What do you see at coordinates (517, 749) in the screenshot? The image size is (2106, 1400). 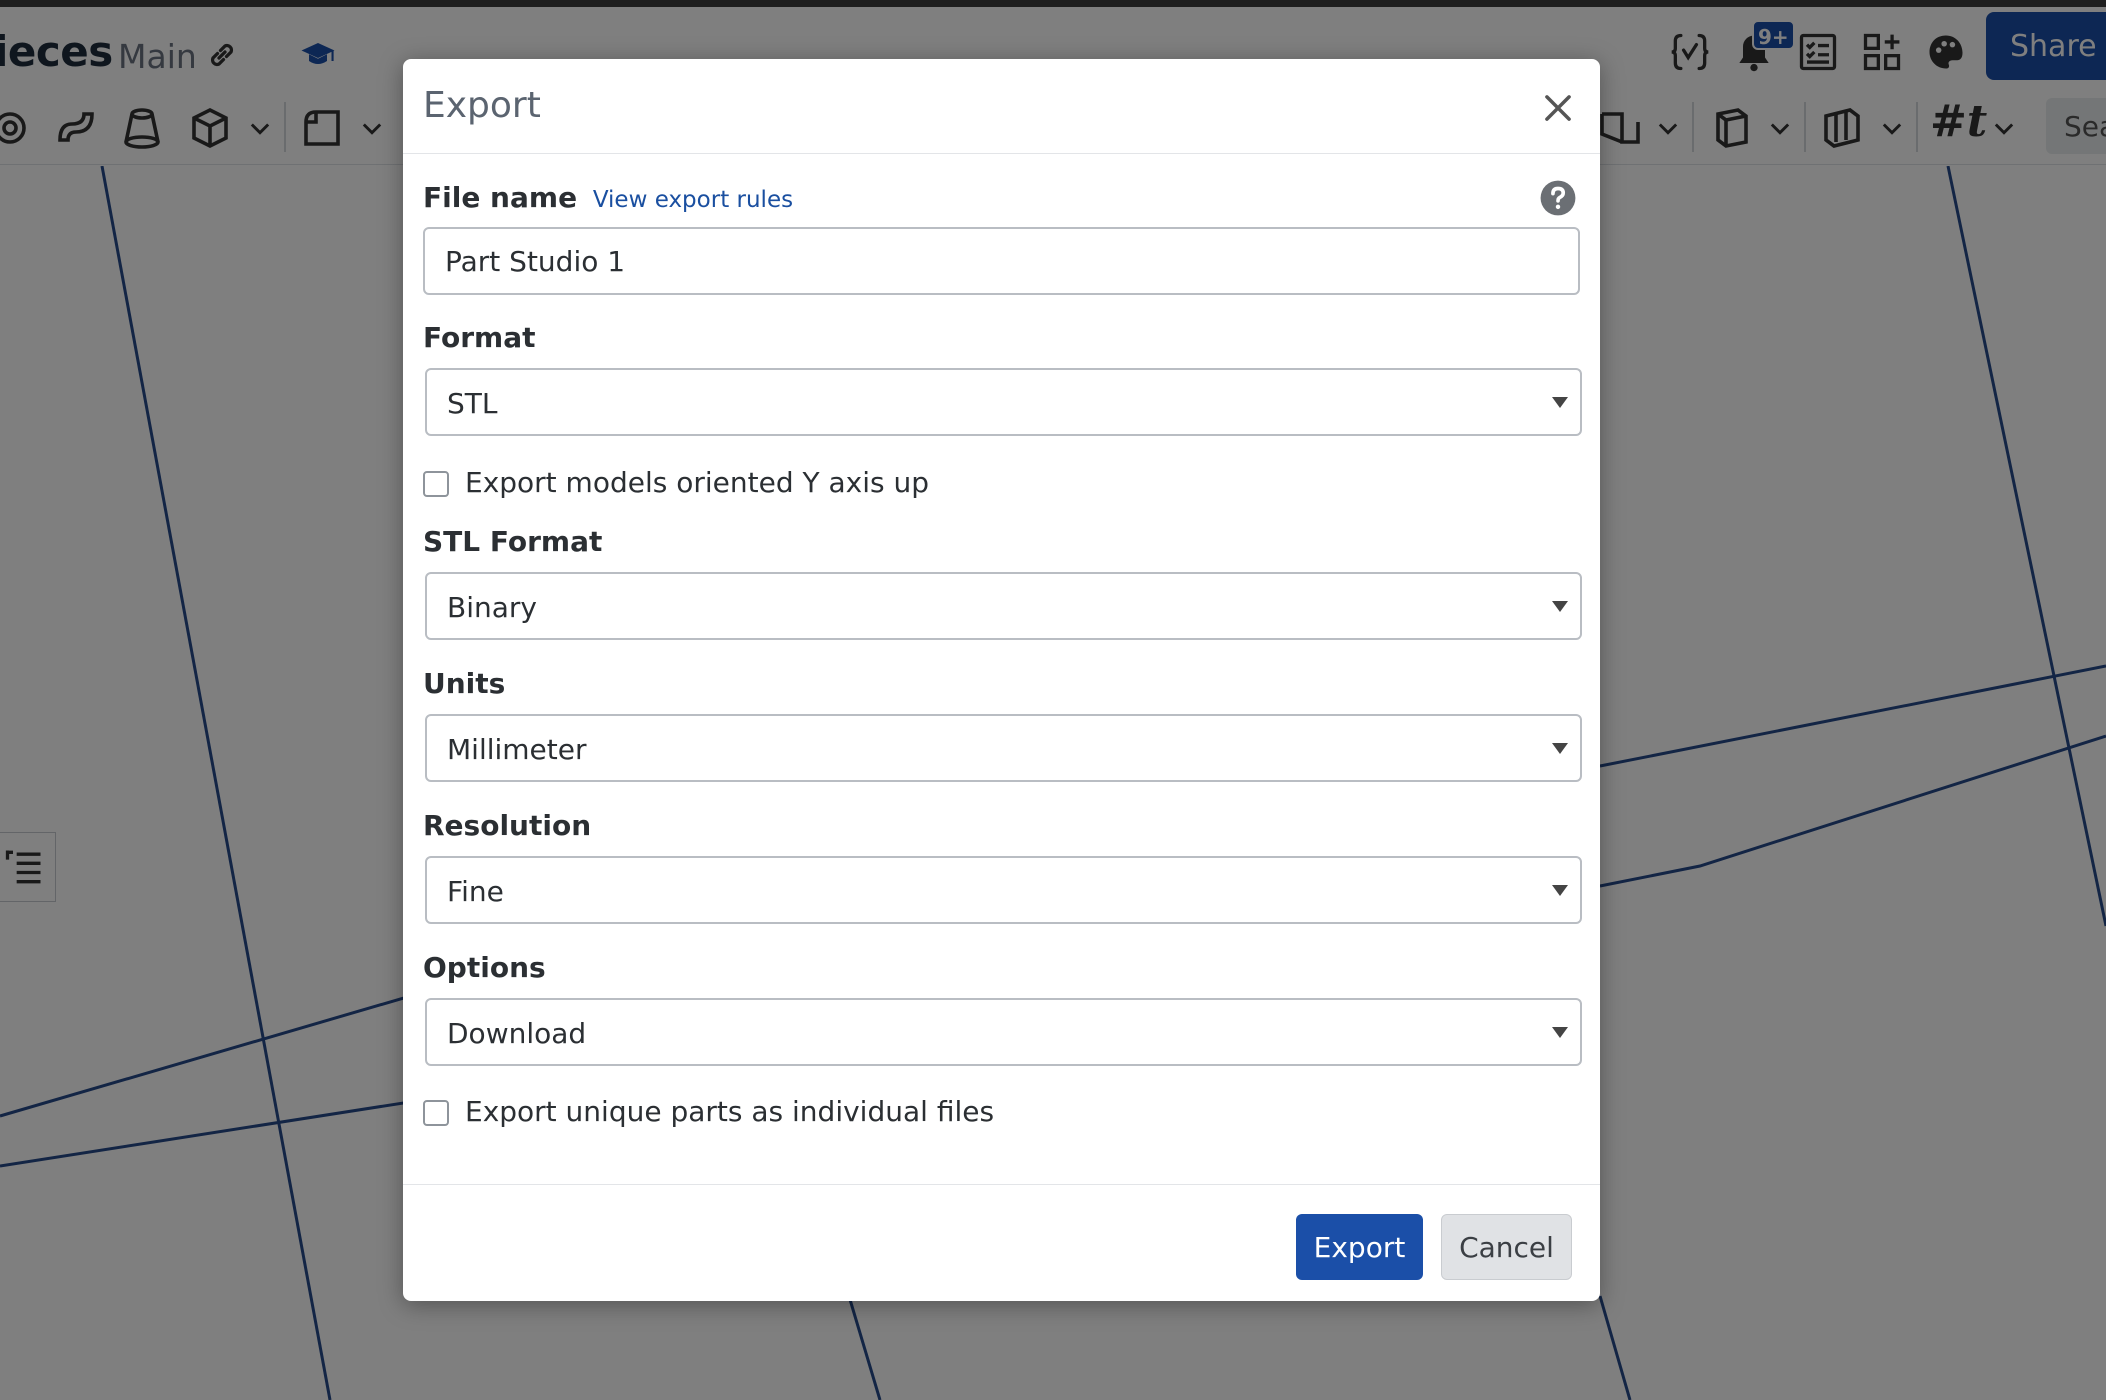 I see `units-value: Millimeter` at bounding box center [517, 749].